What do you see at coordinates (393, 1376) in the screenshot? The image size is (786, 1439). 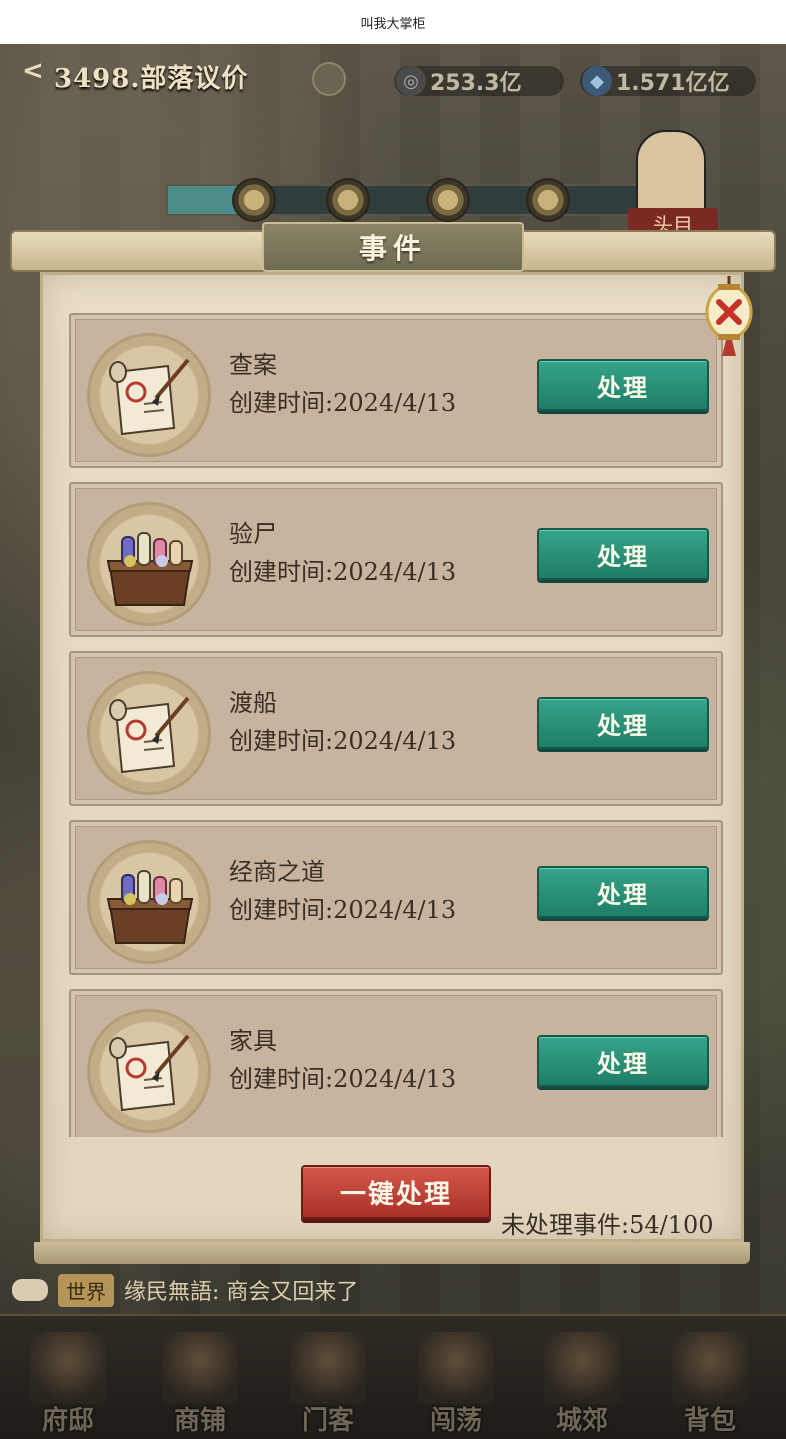 I see `bottom-nav: 府邸 商铺 门客 闯荡 城郊 背包` at bounding box center [393, 1376].